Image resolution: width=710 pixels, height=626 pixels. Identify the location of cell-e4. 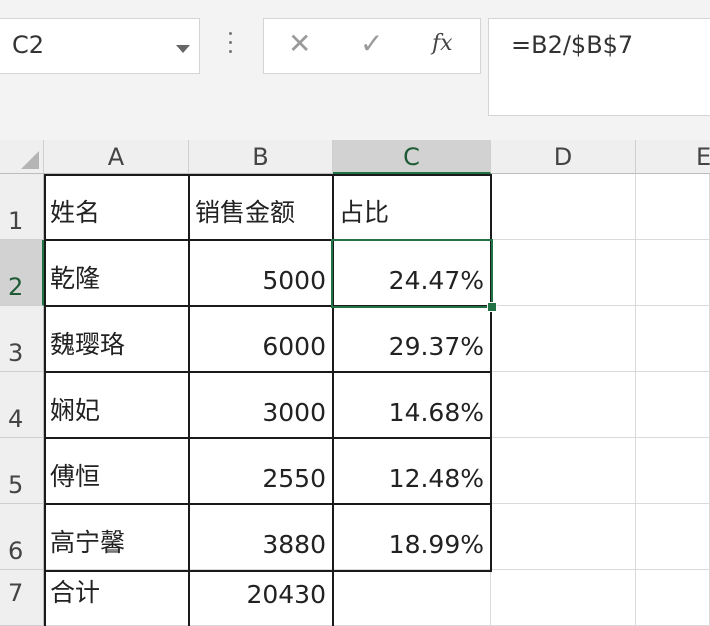
(673, 405).